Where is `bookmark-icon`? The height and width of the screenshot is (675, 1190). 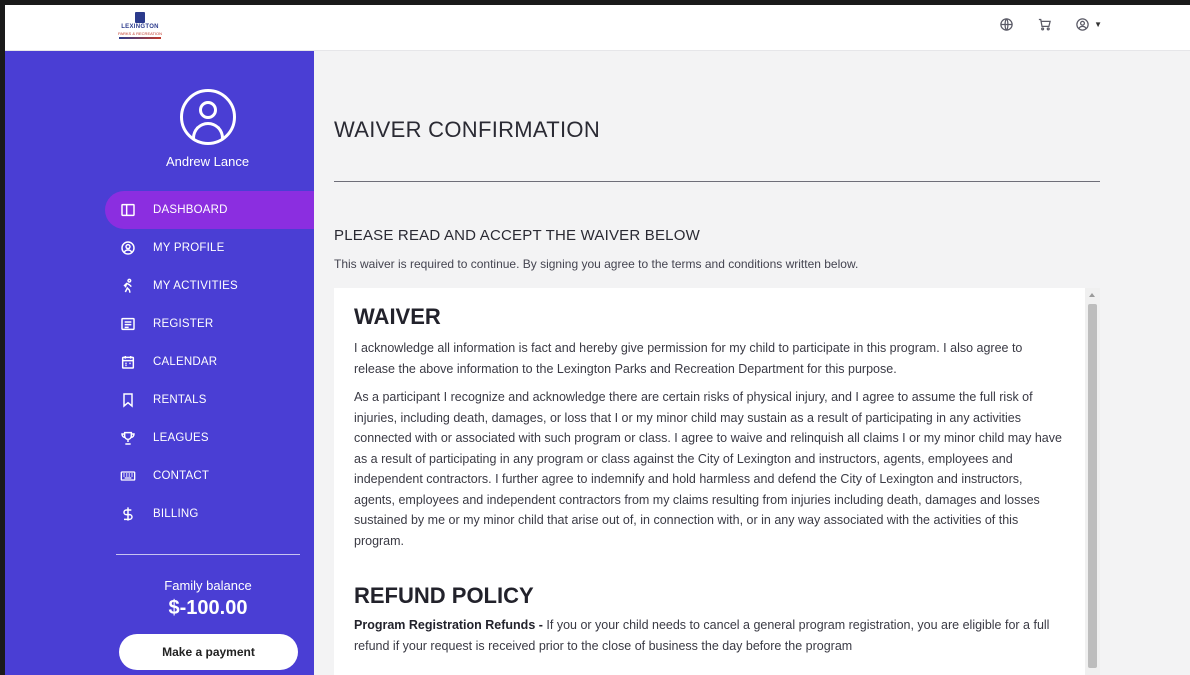 bookmark-icon is located at coordinates (128, 400).